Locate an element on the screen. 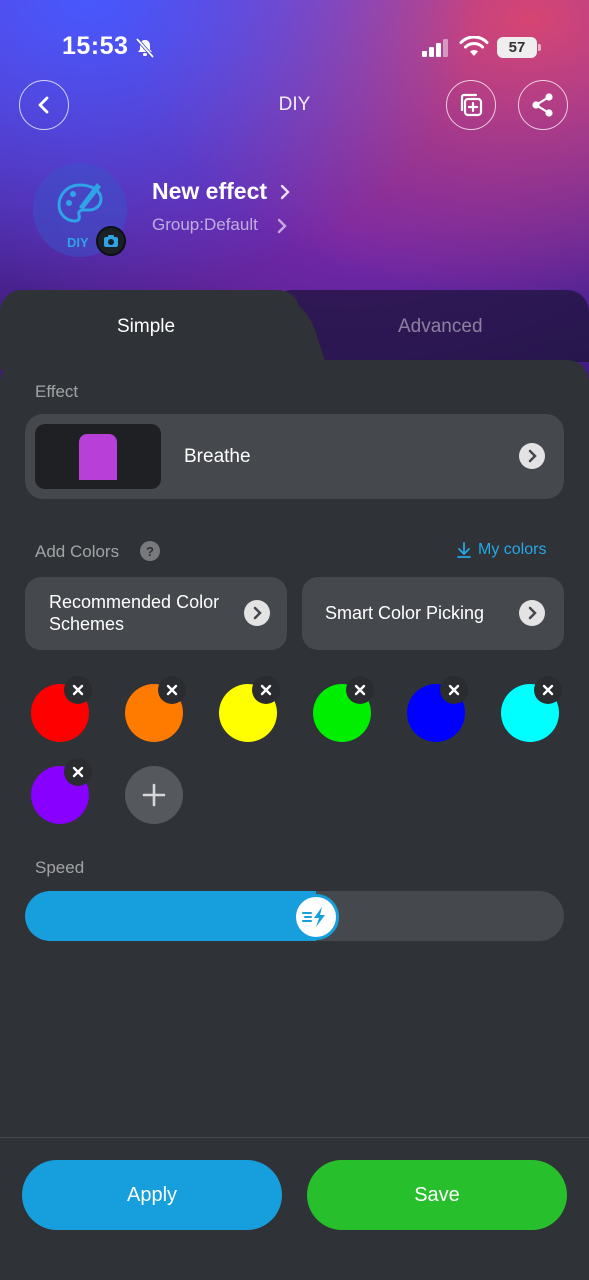 Image resolution: width=589 pixels, height=1280 pixels. smart-picking-label: Smart Color Picking is located at coordinates (405, 613).